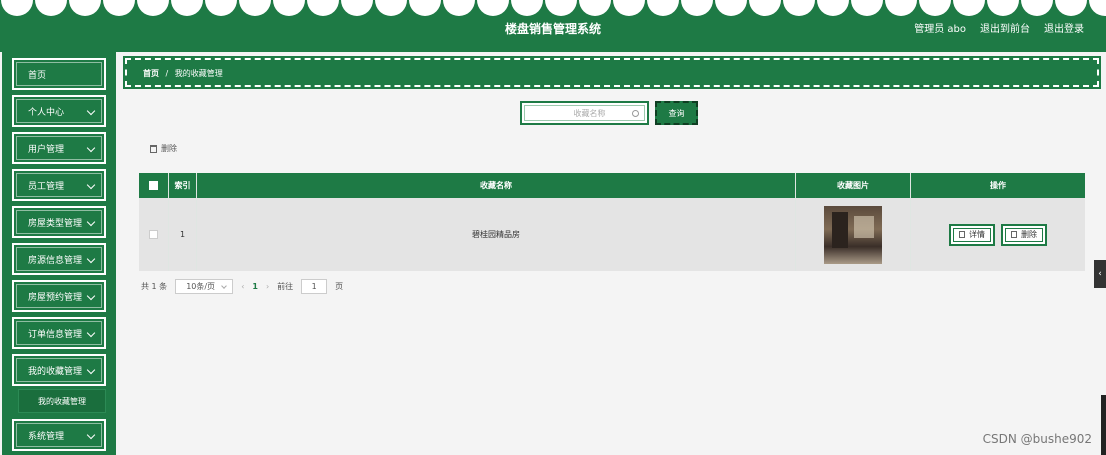  I want to click on current-page: 1, so click(255, 286).